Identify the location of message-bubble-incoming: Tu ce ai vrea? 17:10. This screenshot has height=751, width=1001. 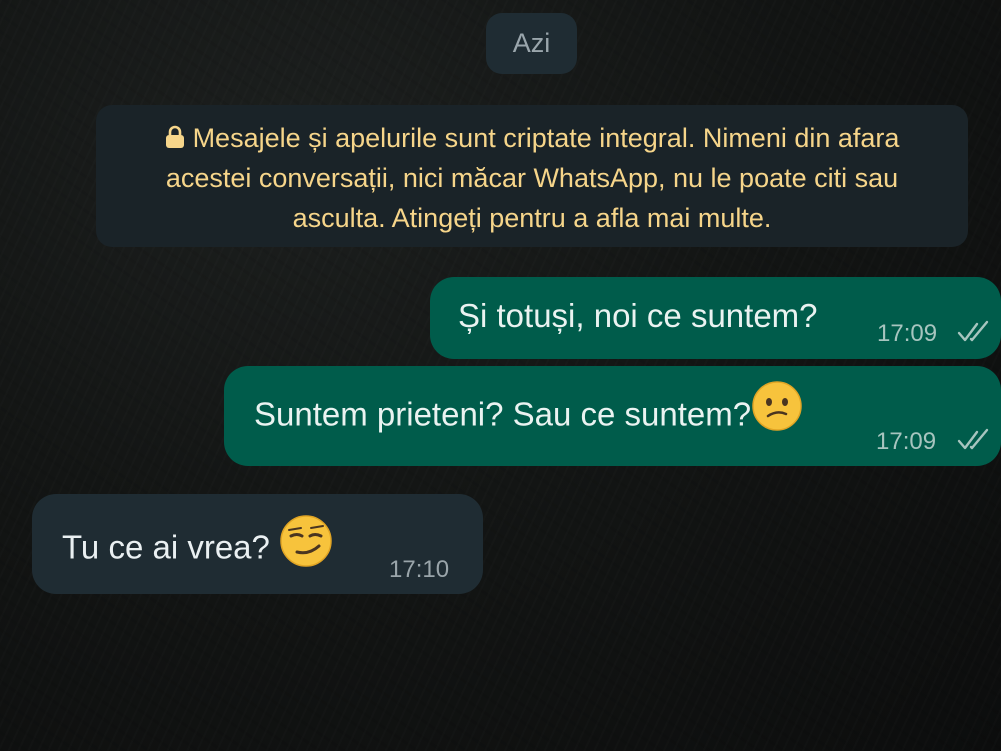
(257, 544).